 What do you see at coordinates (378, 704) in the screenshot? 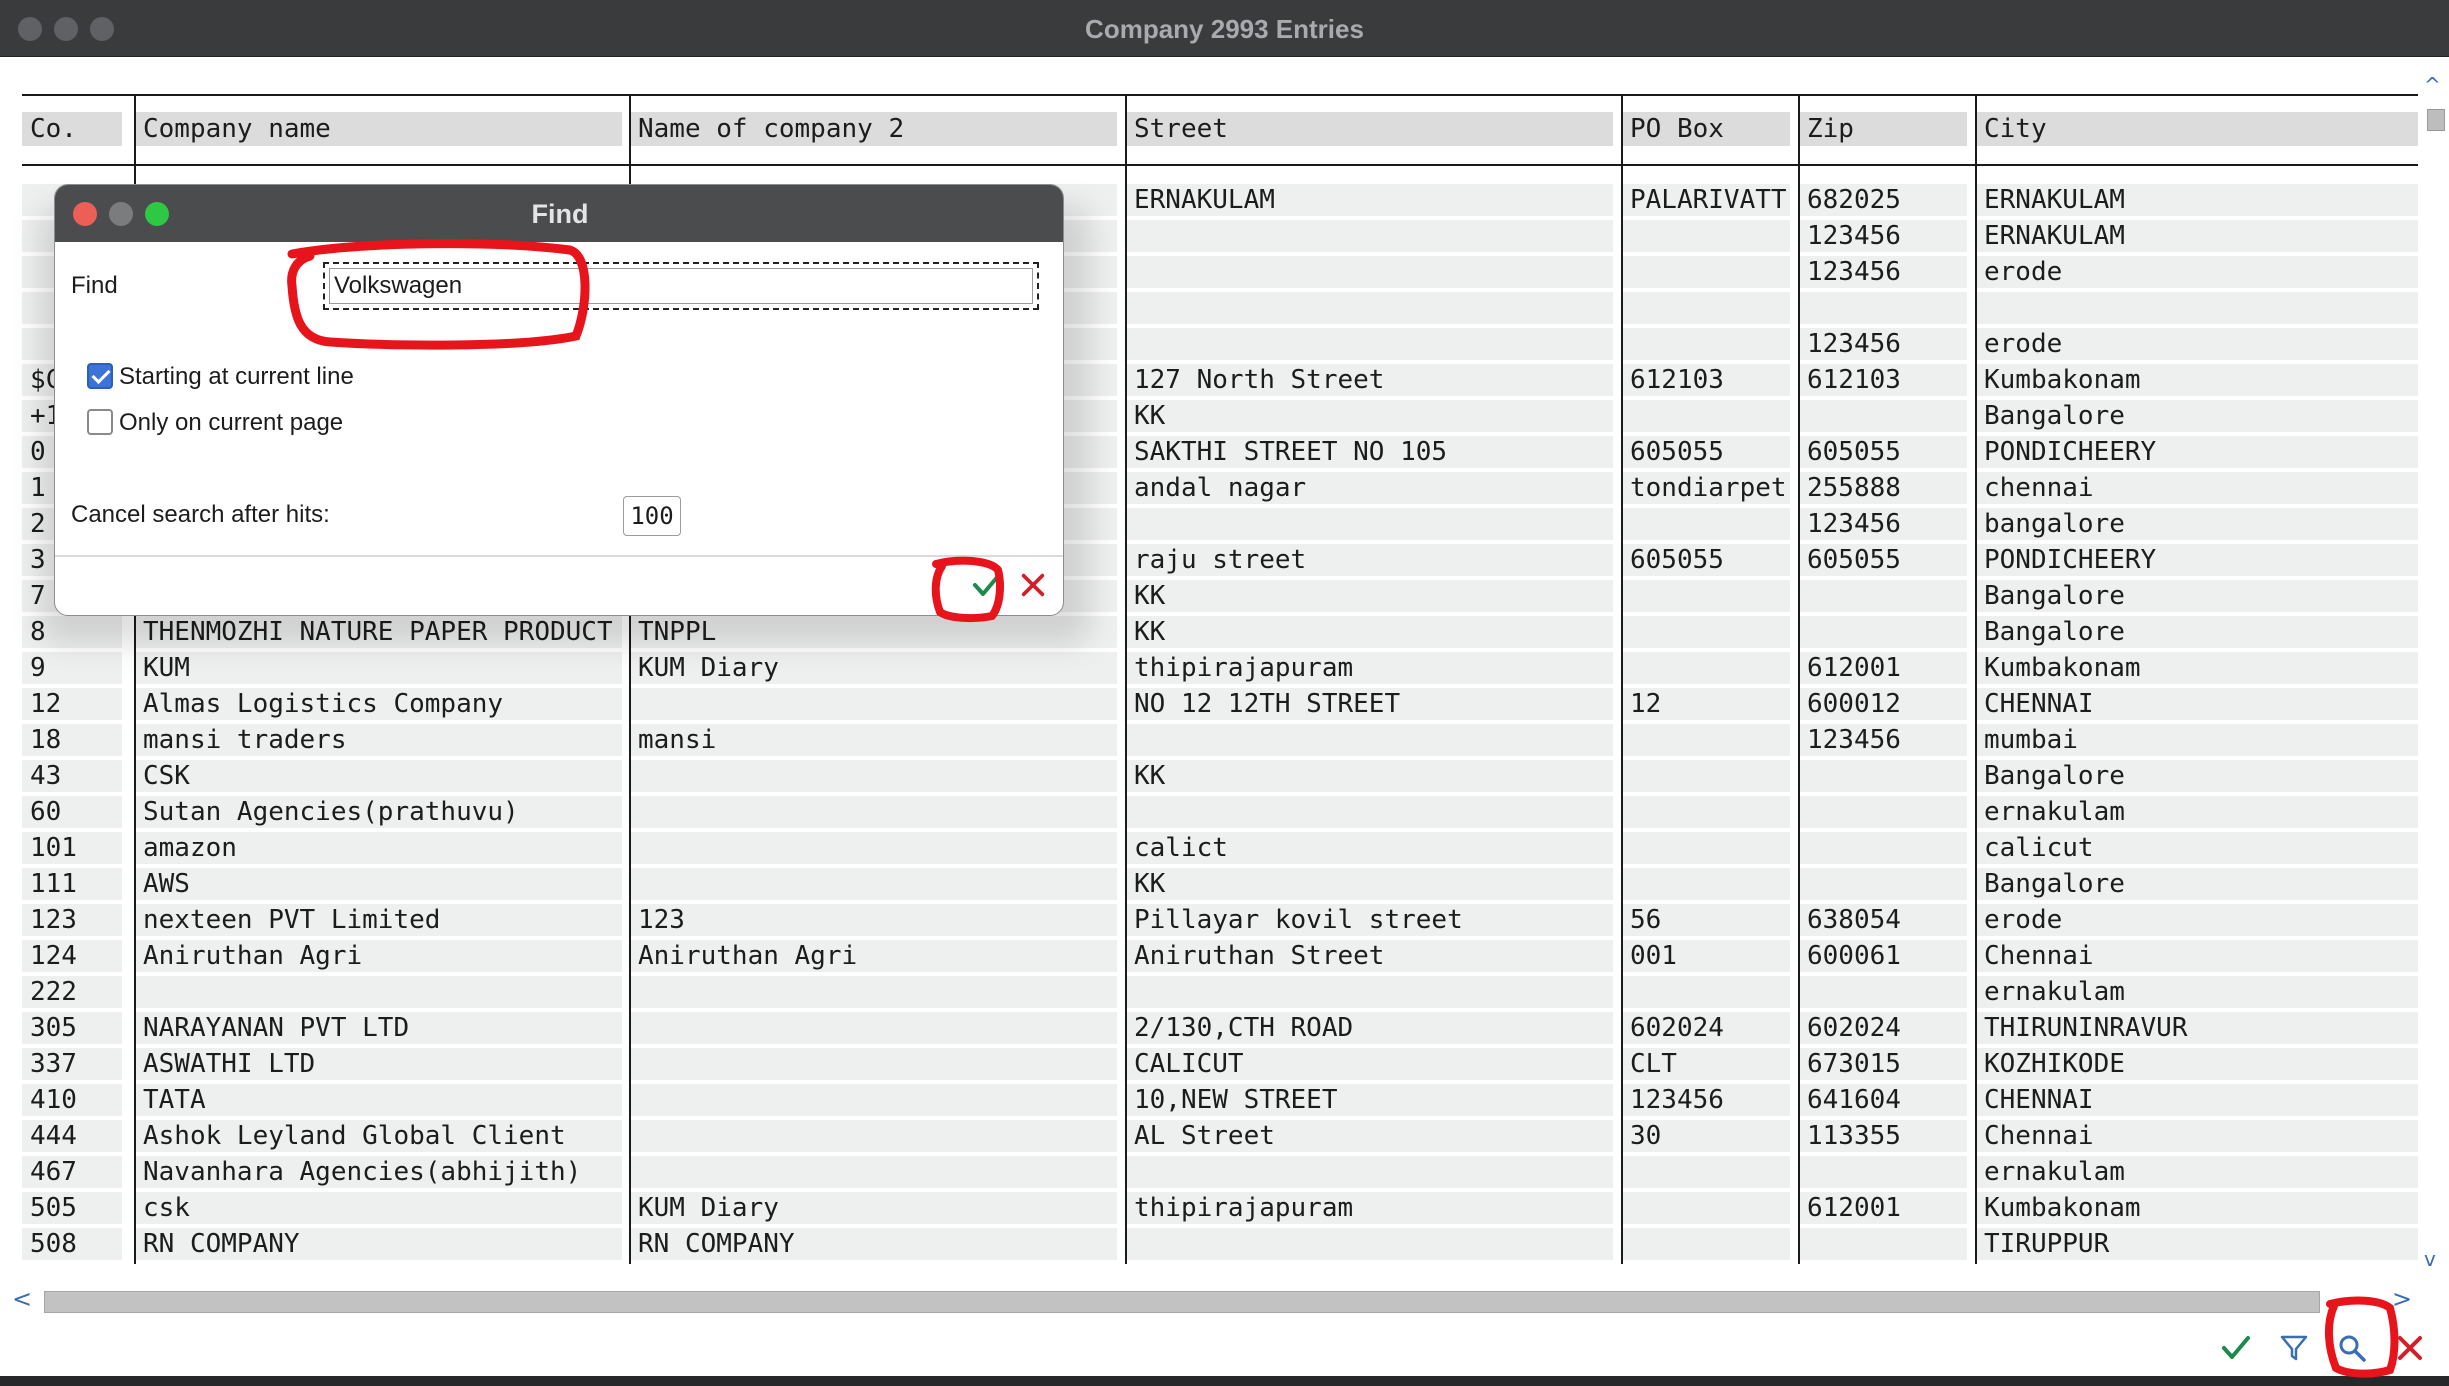
I see `table-cell: Almas Logistics Company` at bounding box center [378, 704].